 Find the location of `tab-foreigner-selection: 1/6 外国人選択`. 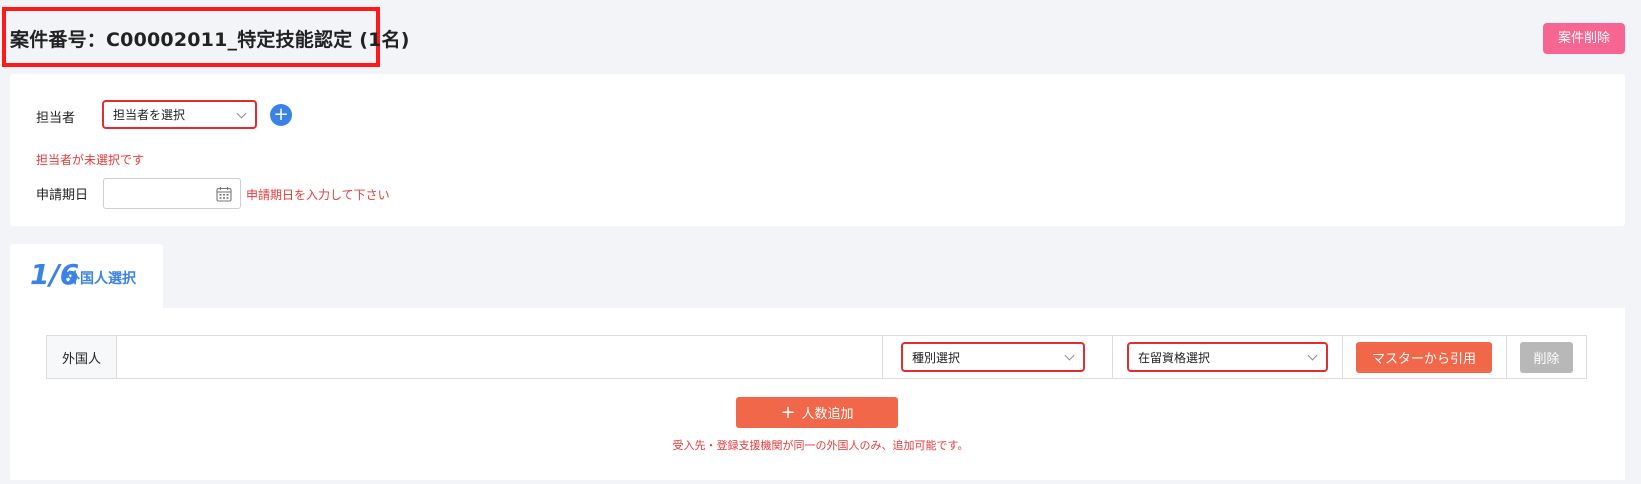

tab-foreigner-selection: 1/6 外国人選択 is located at coordinates (86, 276).